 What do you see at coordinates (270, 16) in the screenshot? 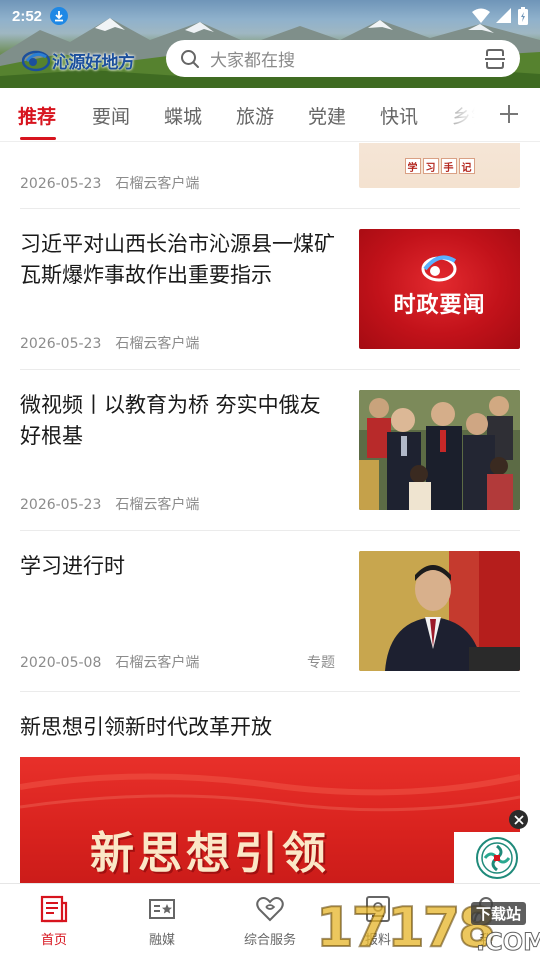
I see `status-bar: 2:52` at bounding box center [270, 16].